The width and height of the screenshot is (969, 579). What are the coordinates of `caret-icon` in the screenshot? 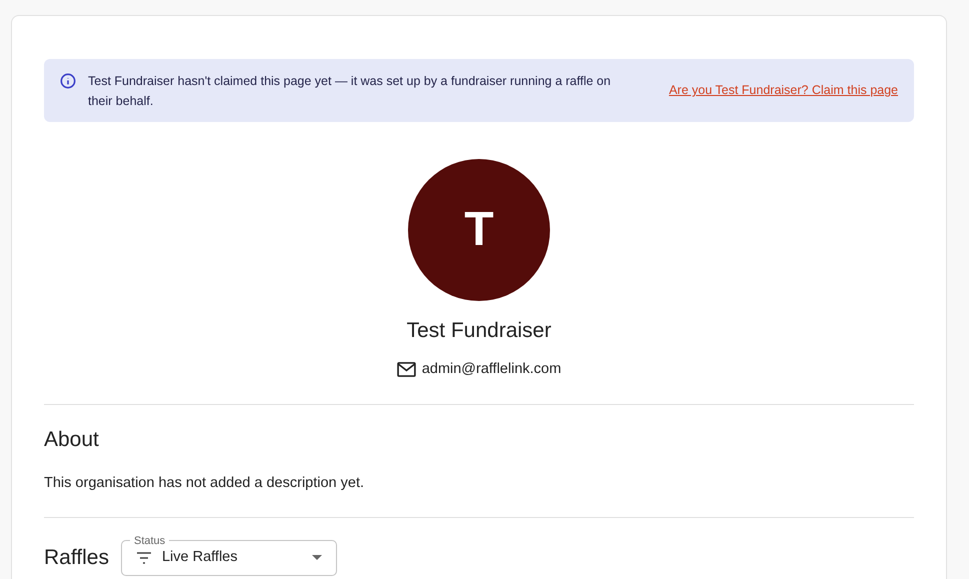 It's located at (317, 557).